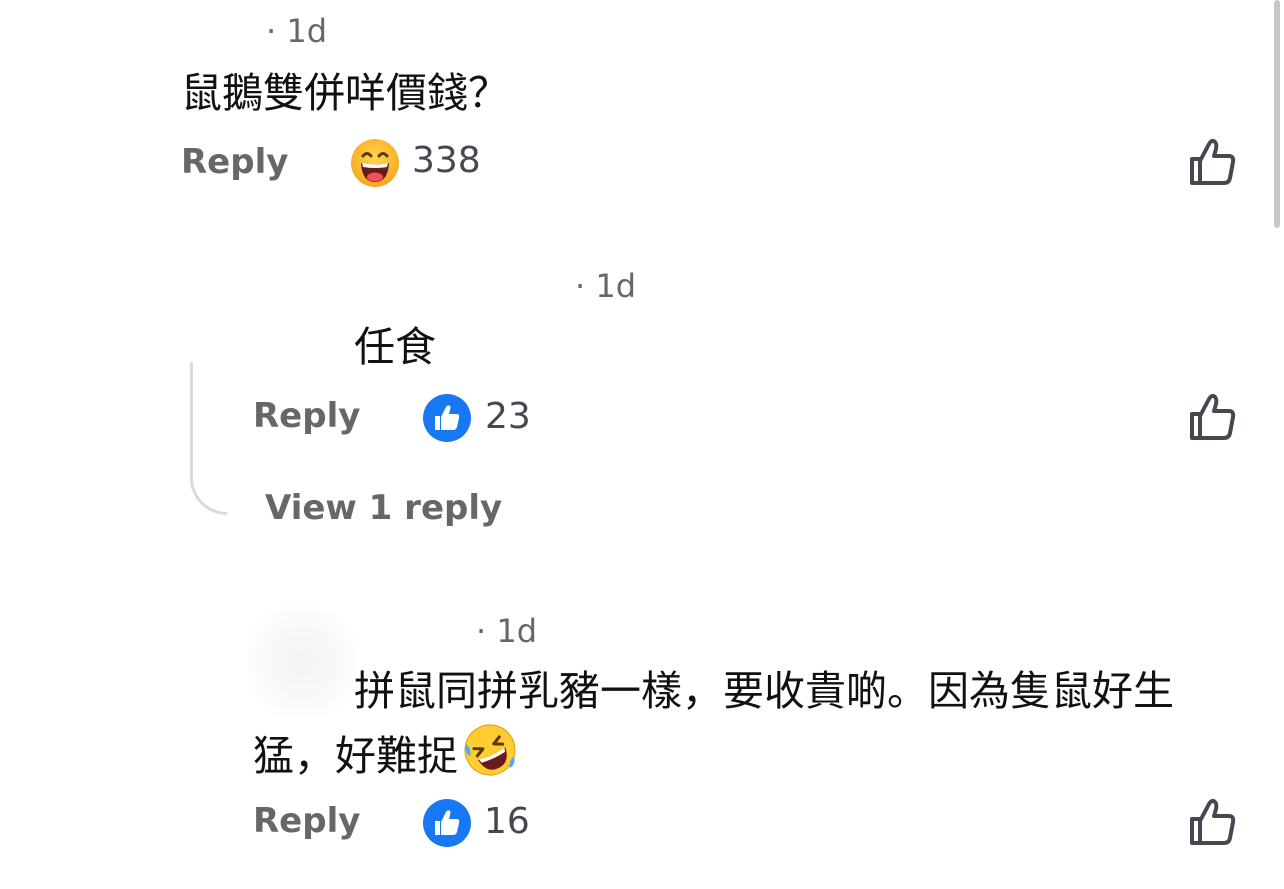  Describe the element at coordinates (508, 416) in the screenshot. I see `reaction-count: 23` at that location.